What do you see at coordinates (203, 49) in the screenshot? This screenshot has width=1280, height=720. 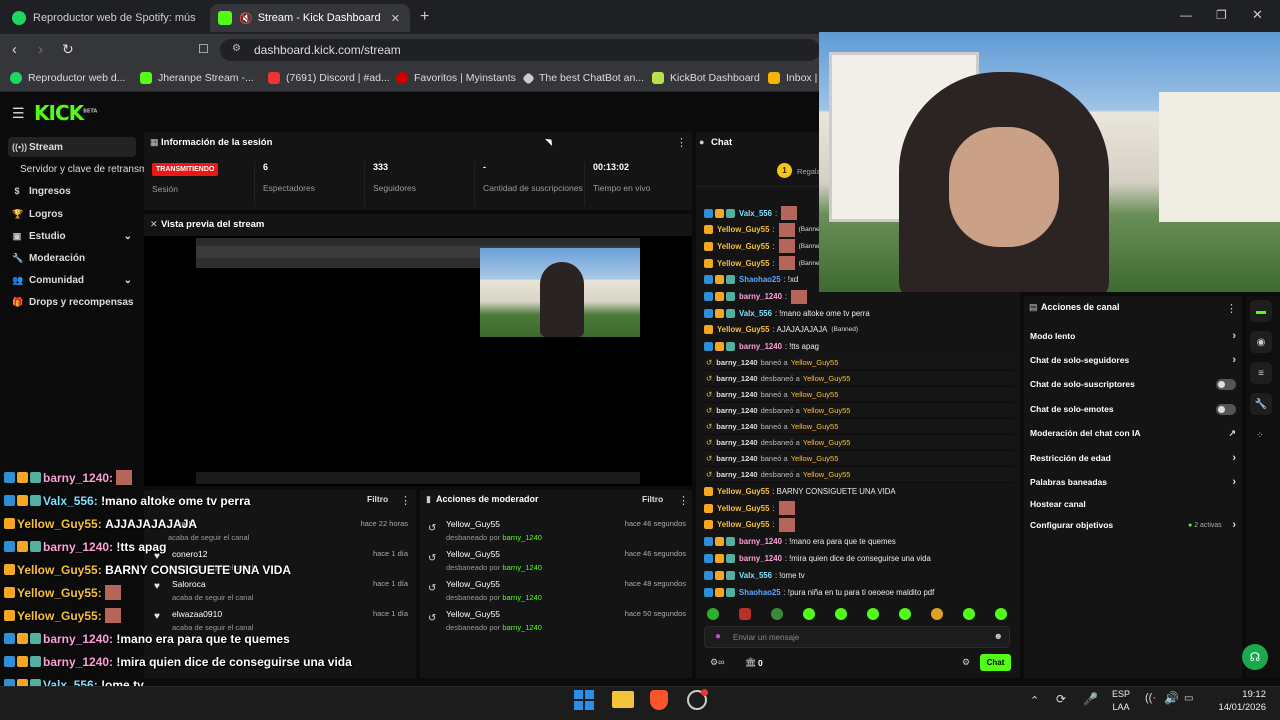 I see `bookmark-icon: ☐` at bounding box center [203, 49].